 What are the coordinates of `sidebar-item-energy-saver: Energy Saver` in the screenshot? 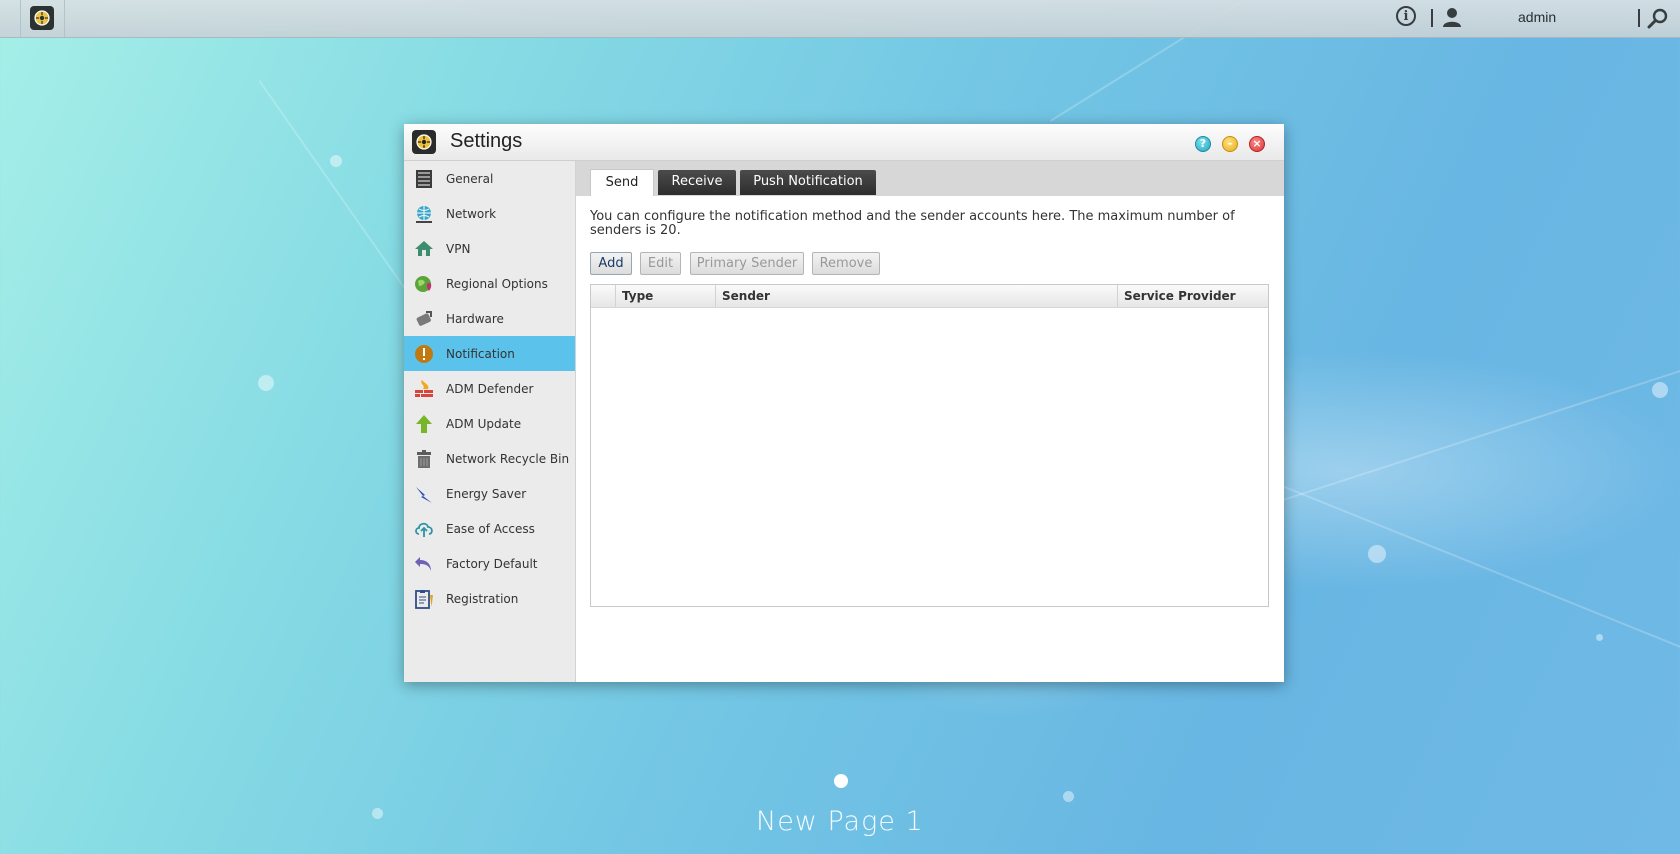 It's located at (489, 493).